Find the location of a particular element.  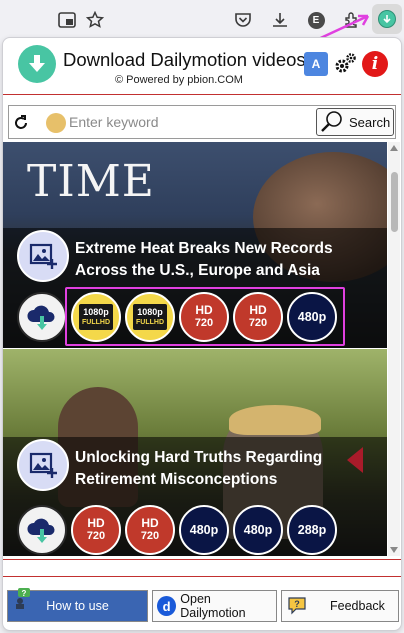

feedback-button: ? Feedback is located at coordinates (340, 606).